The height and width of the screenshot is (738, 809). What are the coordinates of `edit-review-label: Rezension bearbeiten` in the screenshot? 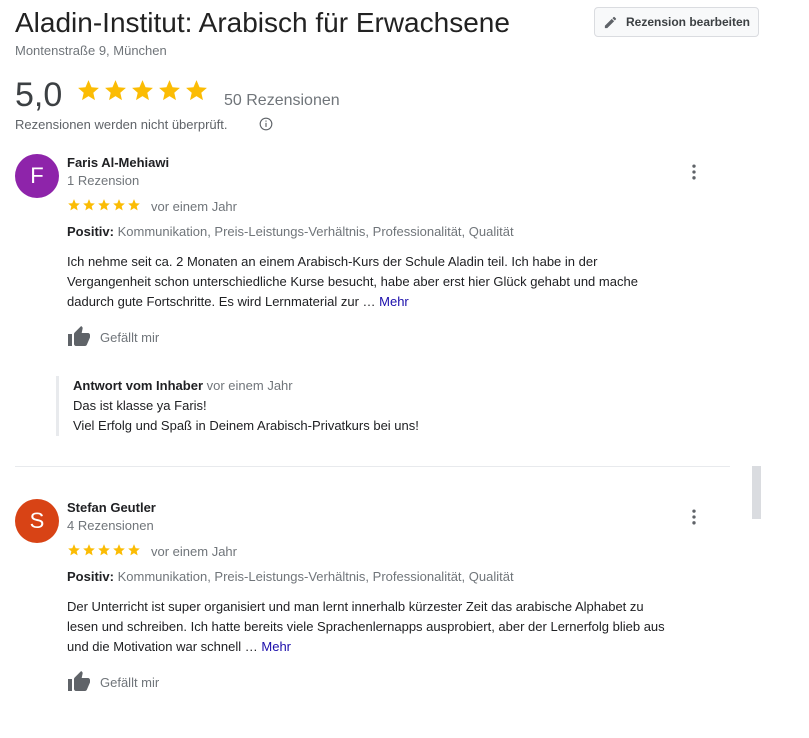 It's located at (688, 22).